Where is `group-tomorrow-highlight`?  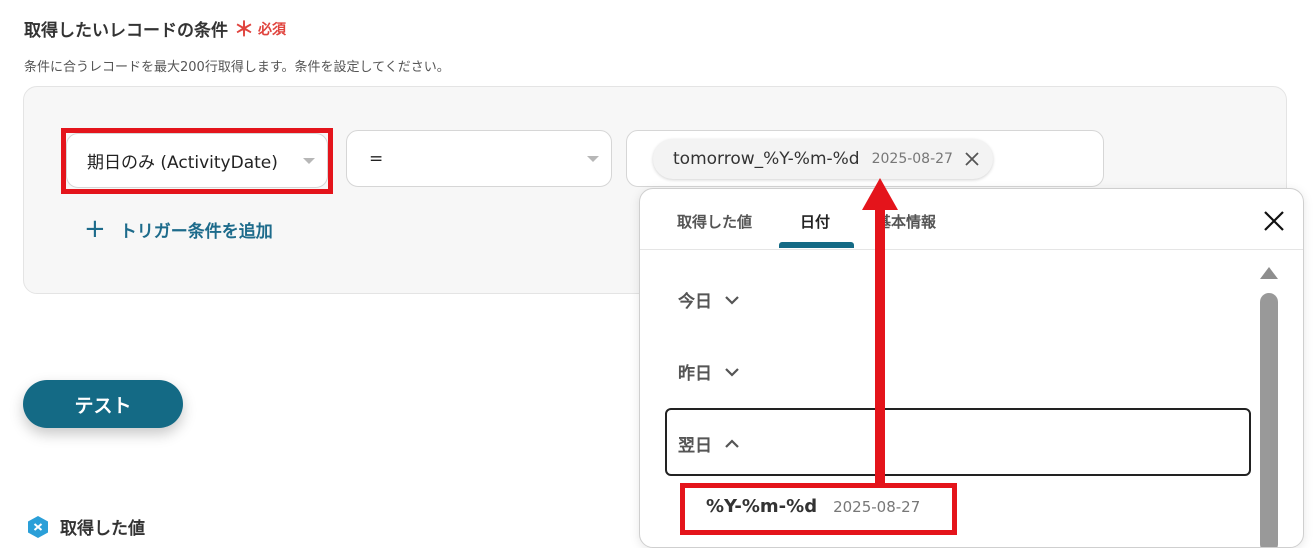 group-tomorrow-highlight is located at coordinates (958, 442).